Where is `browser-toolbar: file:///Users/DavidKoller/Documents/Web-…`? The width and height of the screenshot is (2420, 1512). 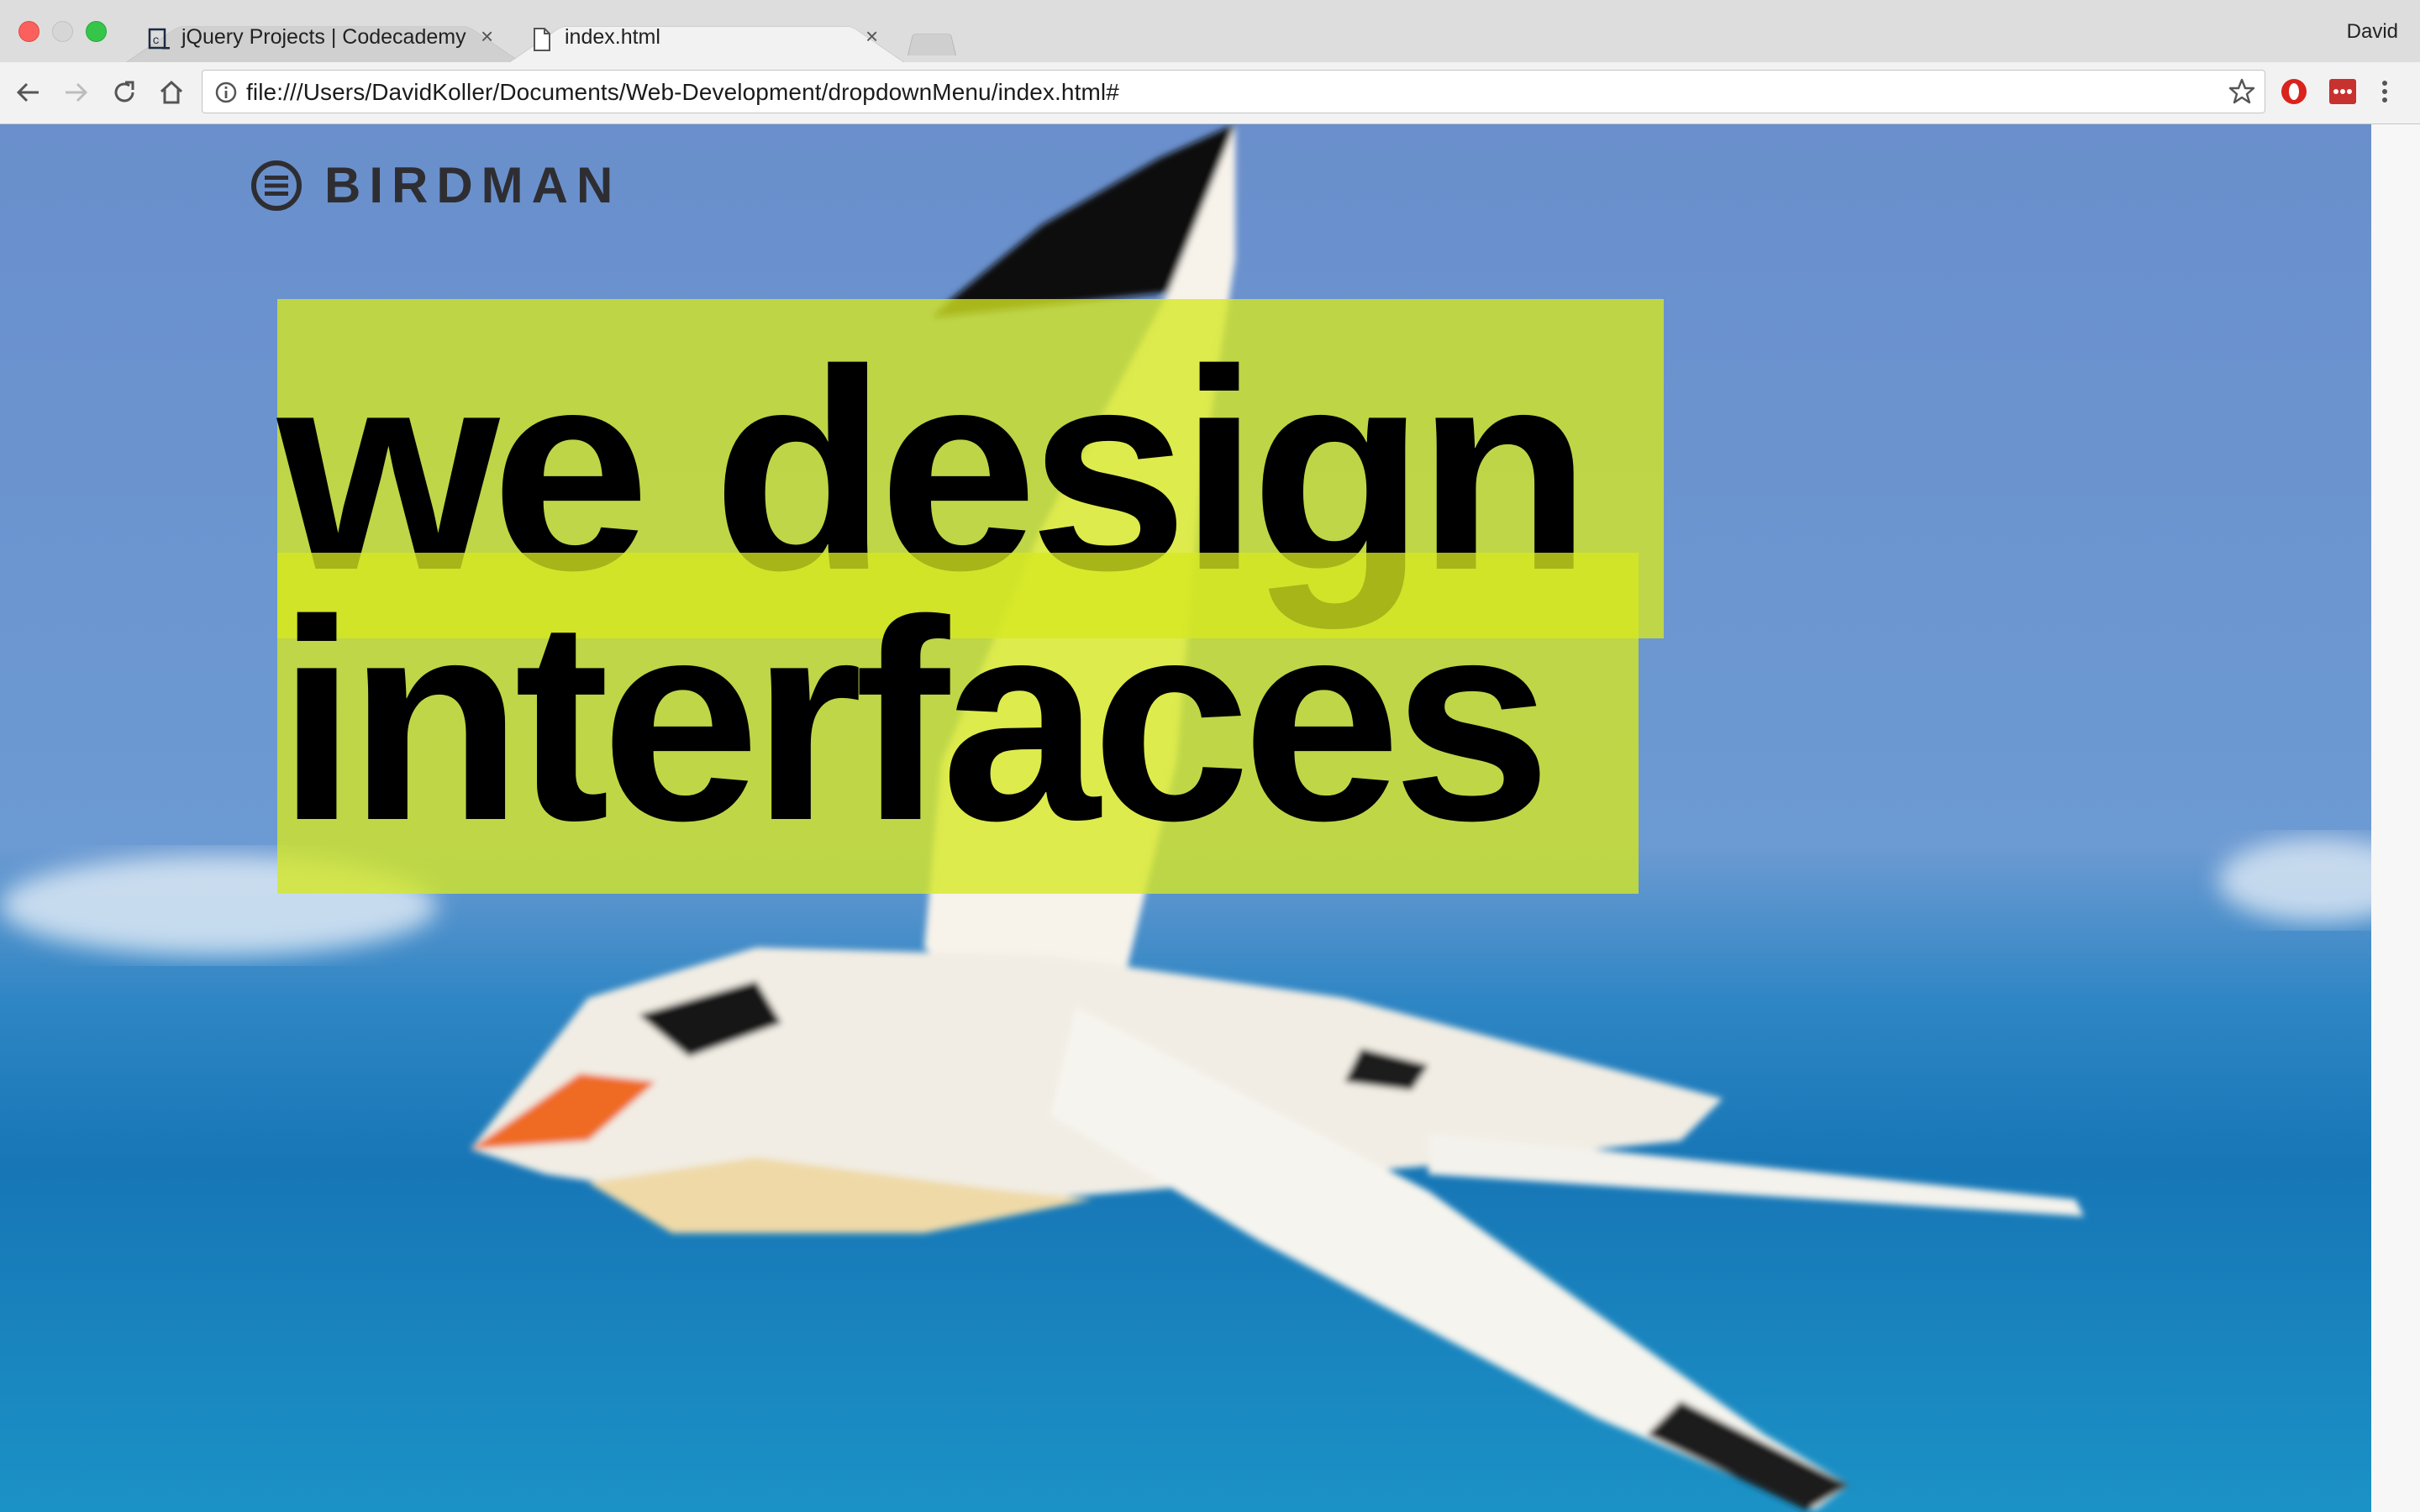 browser-toolbar: file:///Users/DavidKoller/Documents/Web-… is located at coordinates (1210, 93).